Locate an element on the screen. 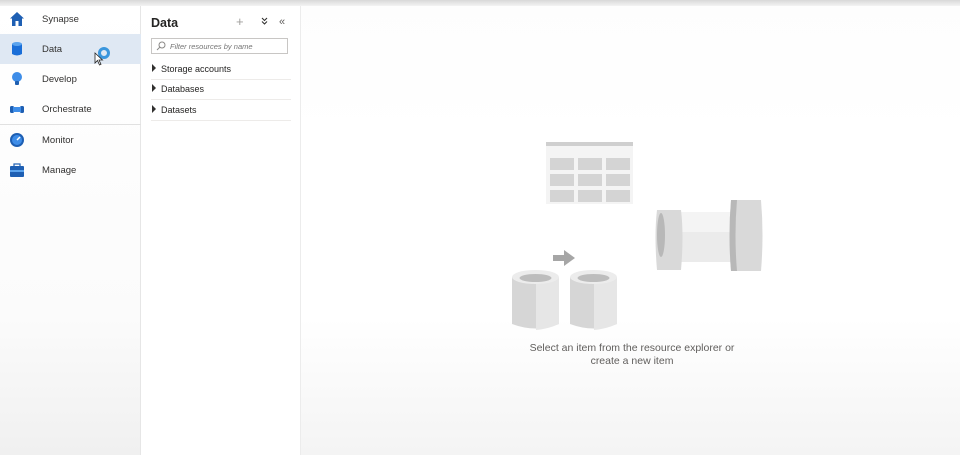 Image resolution: width=960 pixels, height=455 pixels. filter-resources-field is located at coordinates (219, 46).